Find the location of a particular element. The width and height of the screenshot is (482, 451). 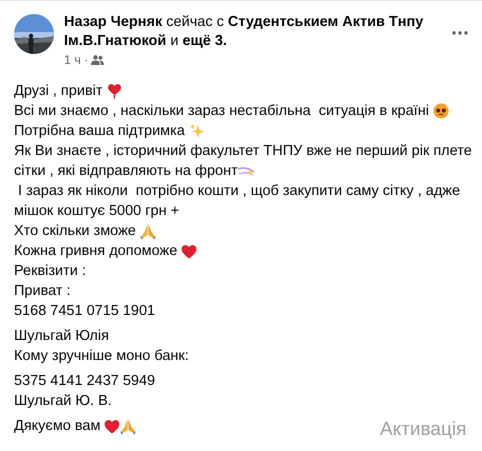

post-text-line: Шульгай Ю. В. is located at coordinates (63, 401).